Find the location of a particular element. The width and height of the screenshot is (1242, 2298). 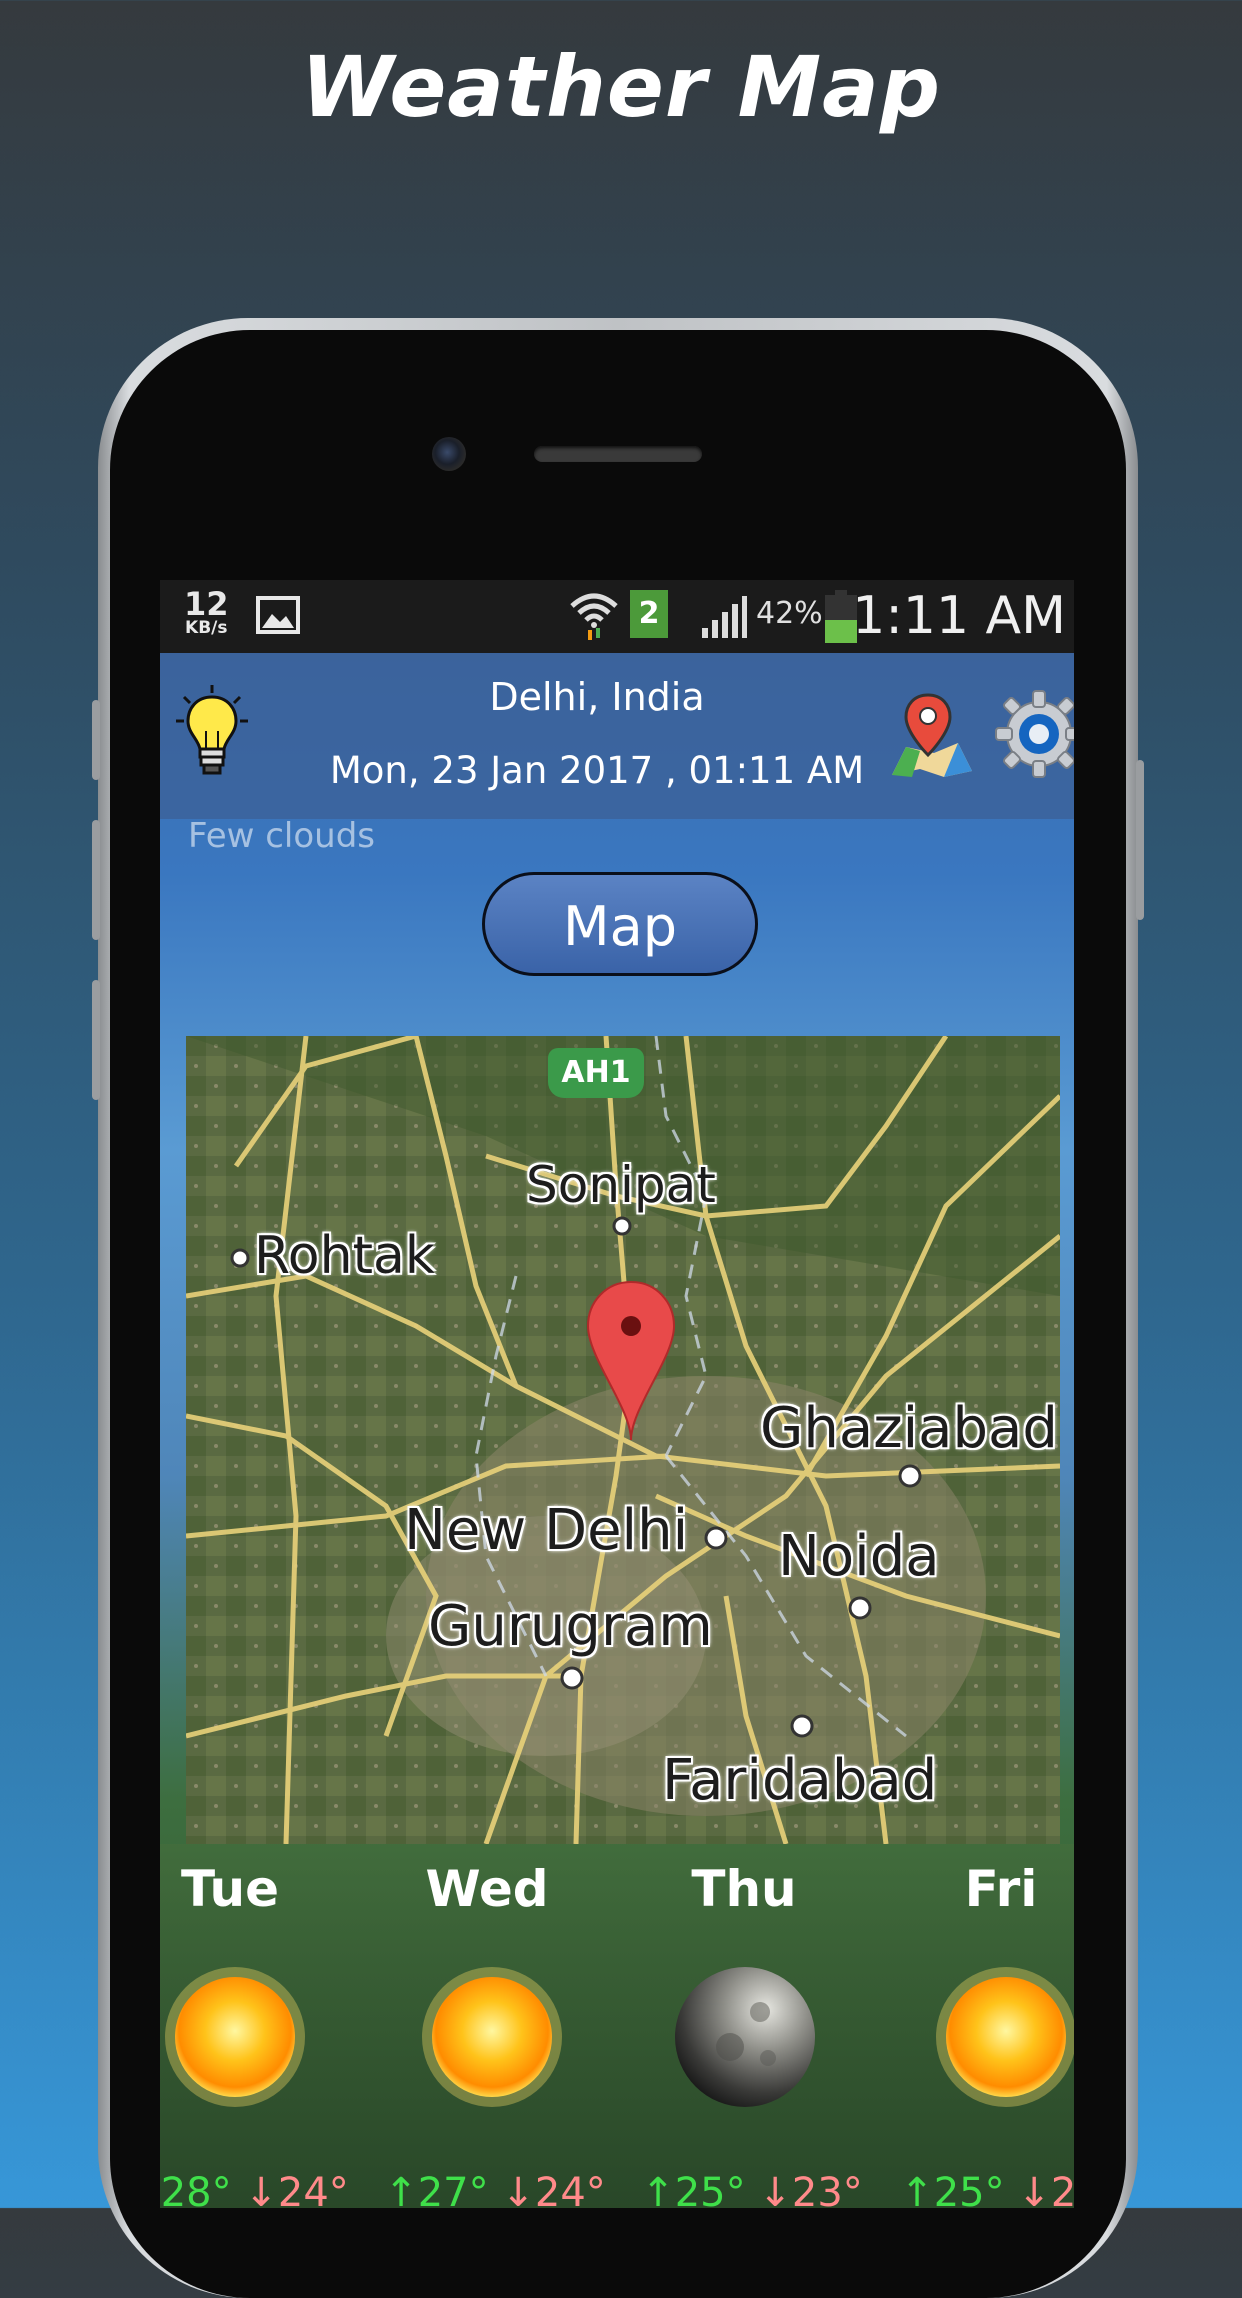

promo-headline: Weather Map is located at coordinates (621, 87).